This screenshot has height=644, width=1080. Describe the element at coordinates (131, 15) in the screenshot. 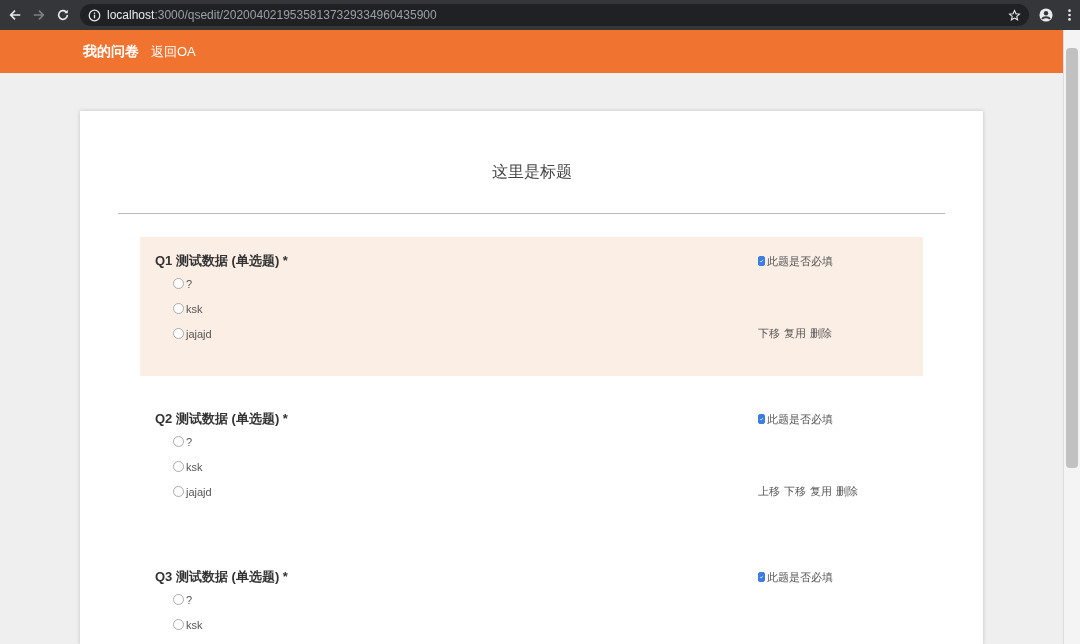

I see `url-host: localhost` at that location.